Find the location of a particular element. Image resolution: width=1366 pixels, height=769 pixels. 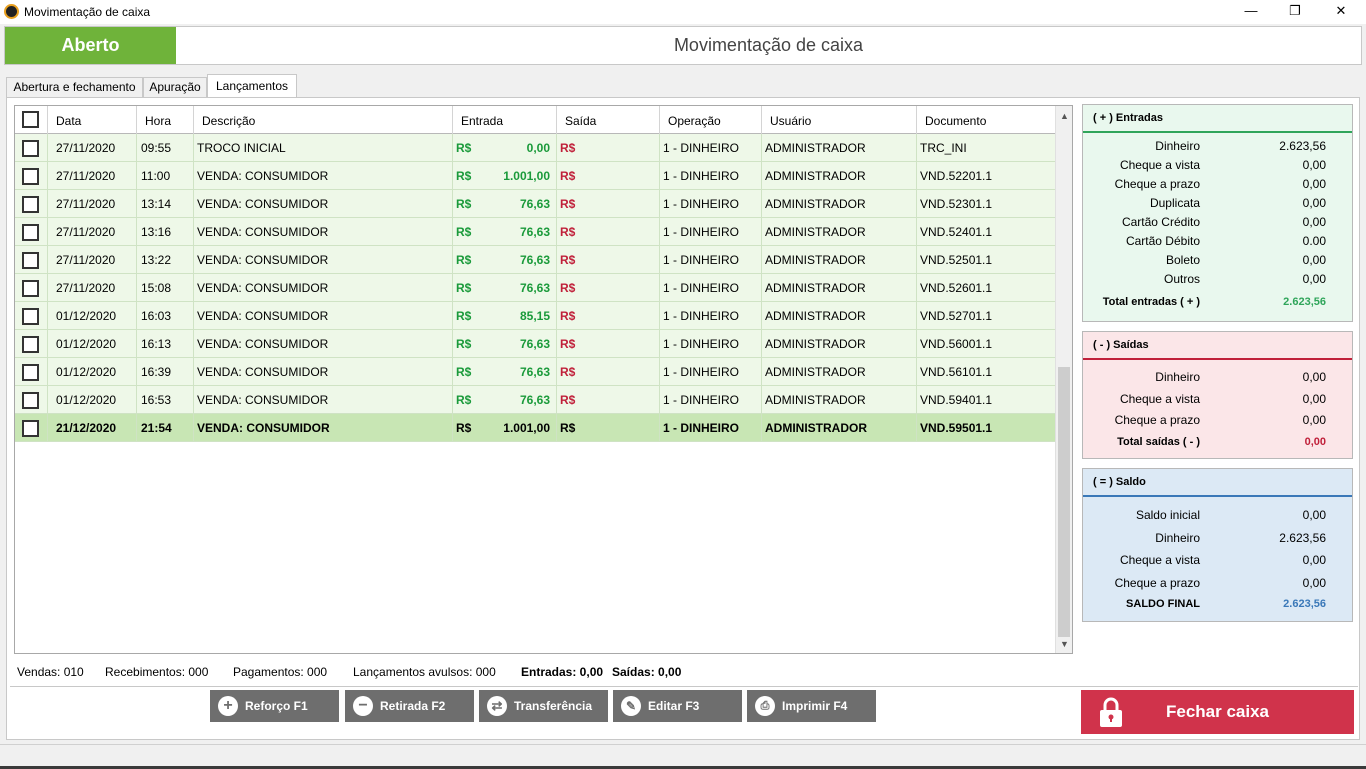

maximize-button: ❐ is located at coordinates (1295, 12).